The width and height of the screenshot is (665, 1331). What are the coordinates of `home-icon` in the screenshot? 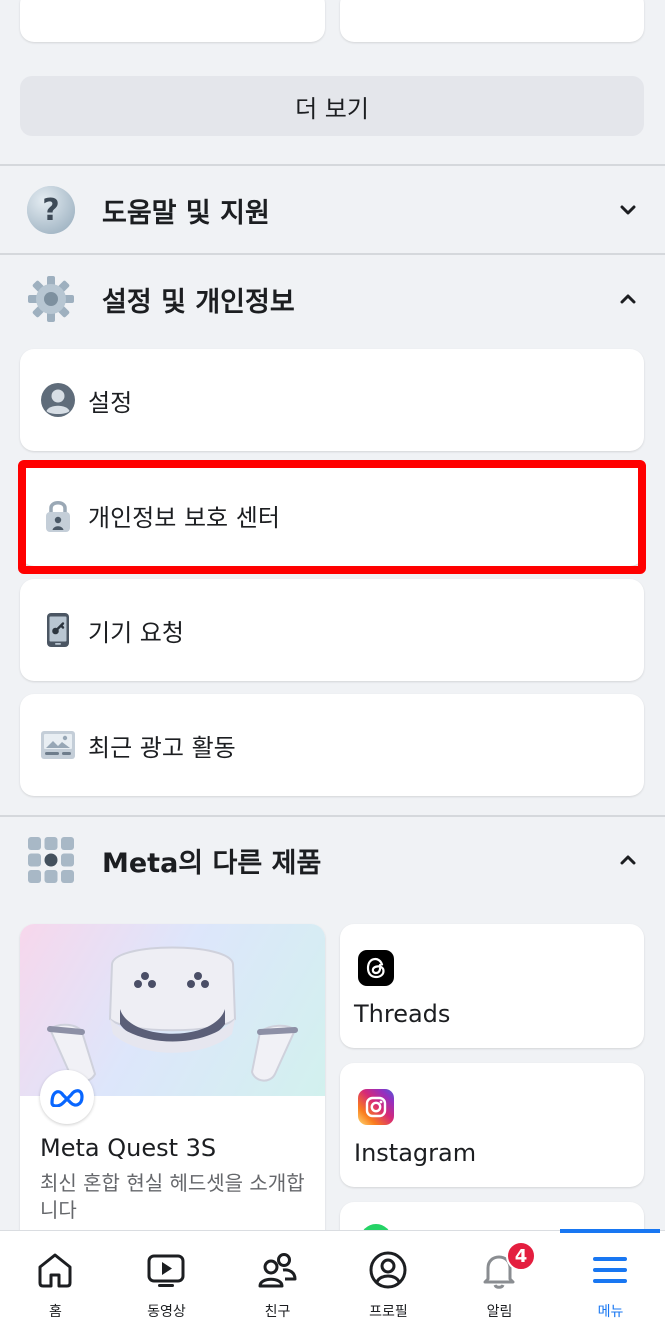 It's located at (55, 1270).